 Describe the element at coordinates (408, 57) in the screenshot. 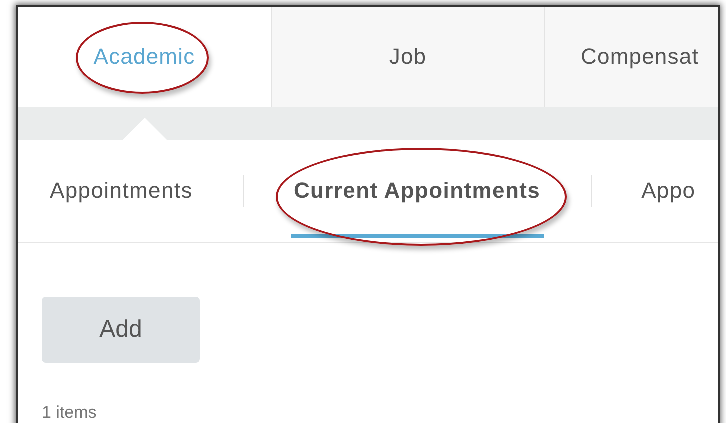

I see `tab: Job` at that location.